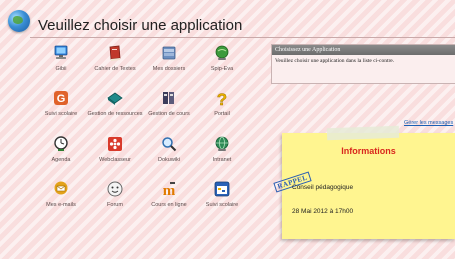  Describe the element at coordinates (222, 199) in the screenshot. I see `app-suivi-scolaire-2: Suivi scolaire` at that location.